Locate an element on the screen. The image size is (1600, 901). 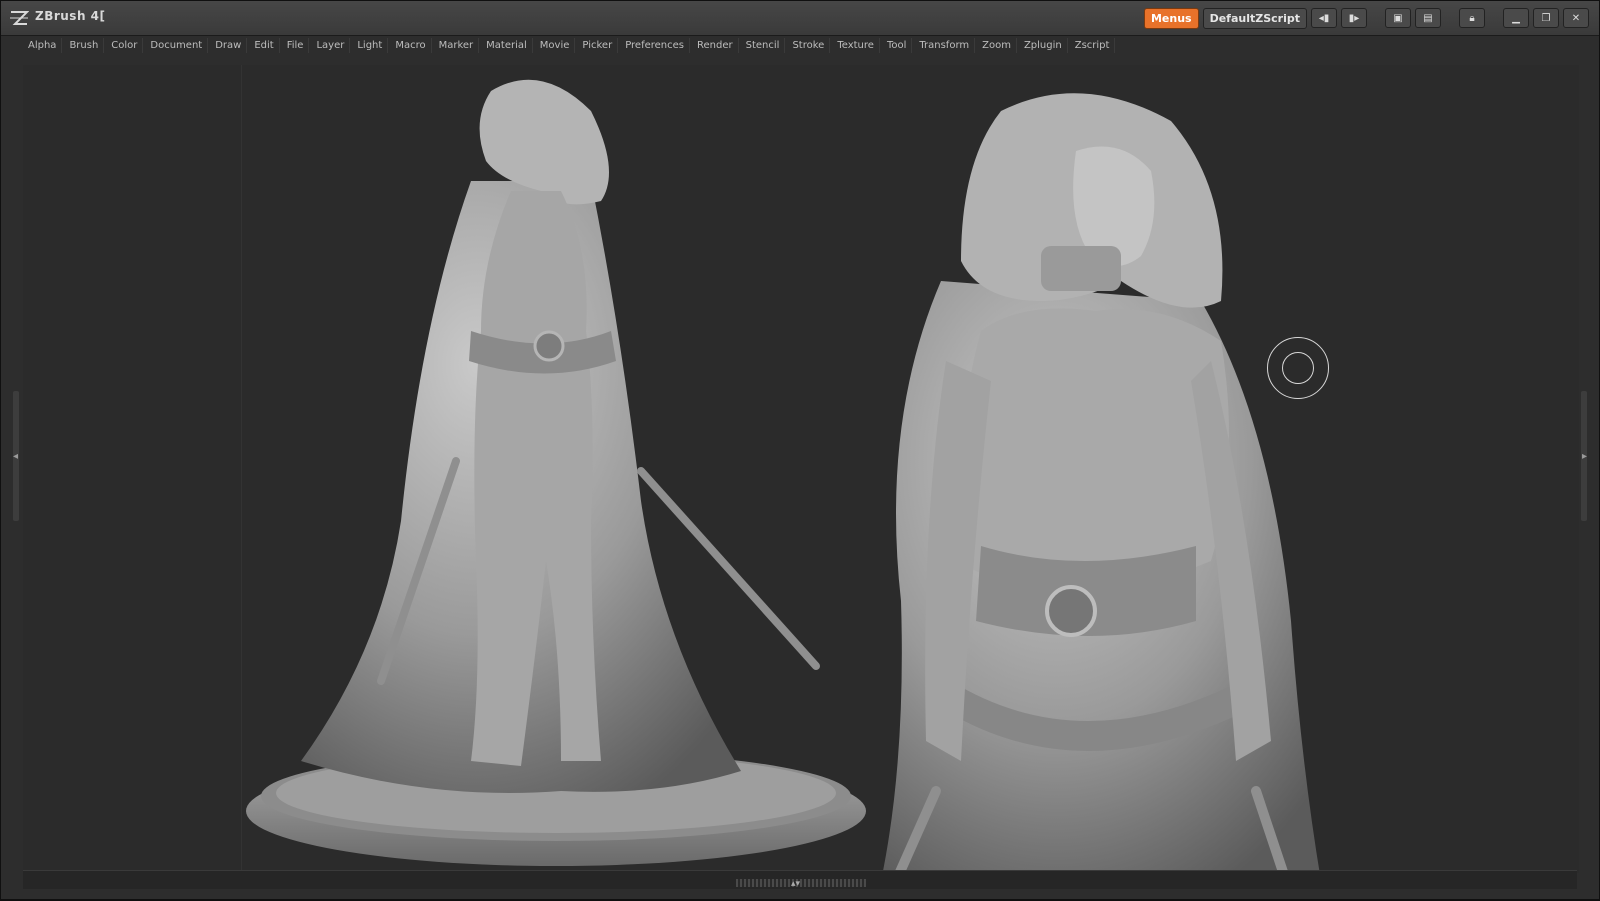
bottom-tray-grip is located at coordinates (801, 883).